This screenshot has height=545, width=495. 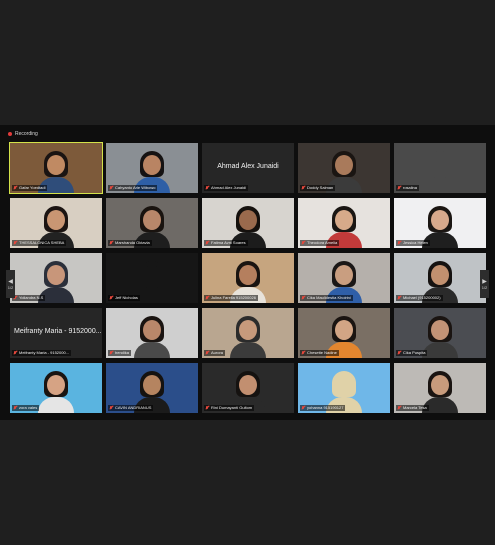 I want to click on participant-name: yohanna 915190127, so click(x=325, y=407).